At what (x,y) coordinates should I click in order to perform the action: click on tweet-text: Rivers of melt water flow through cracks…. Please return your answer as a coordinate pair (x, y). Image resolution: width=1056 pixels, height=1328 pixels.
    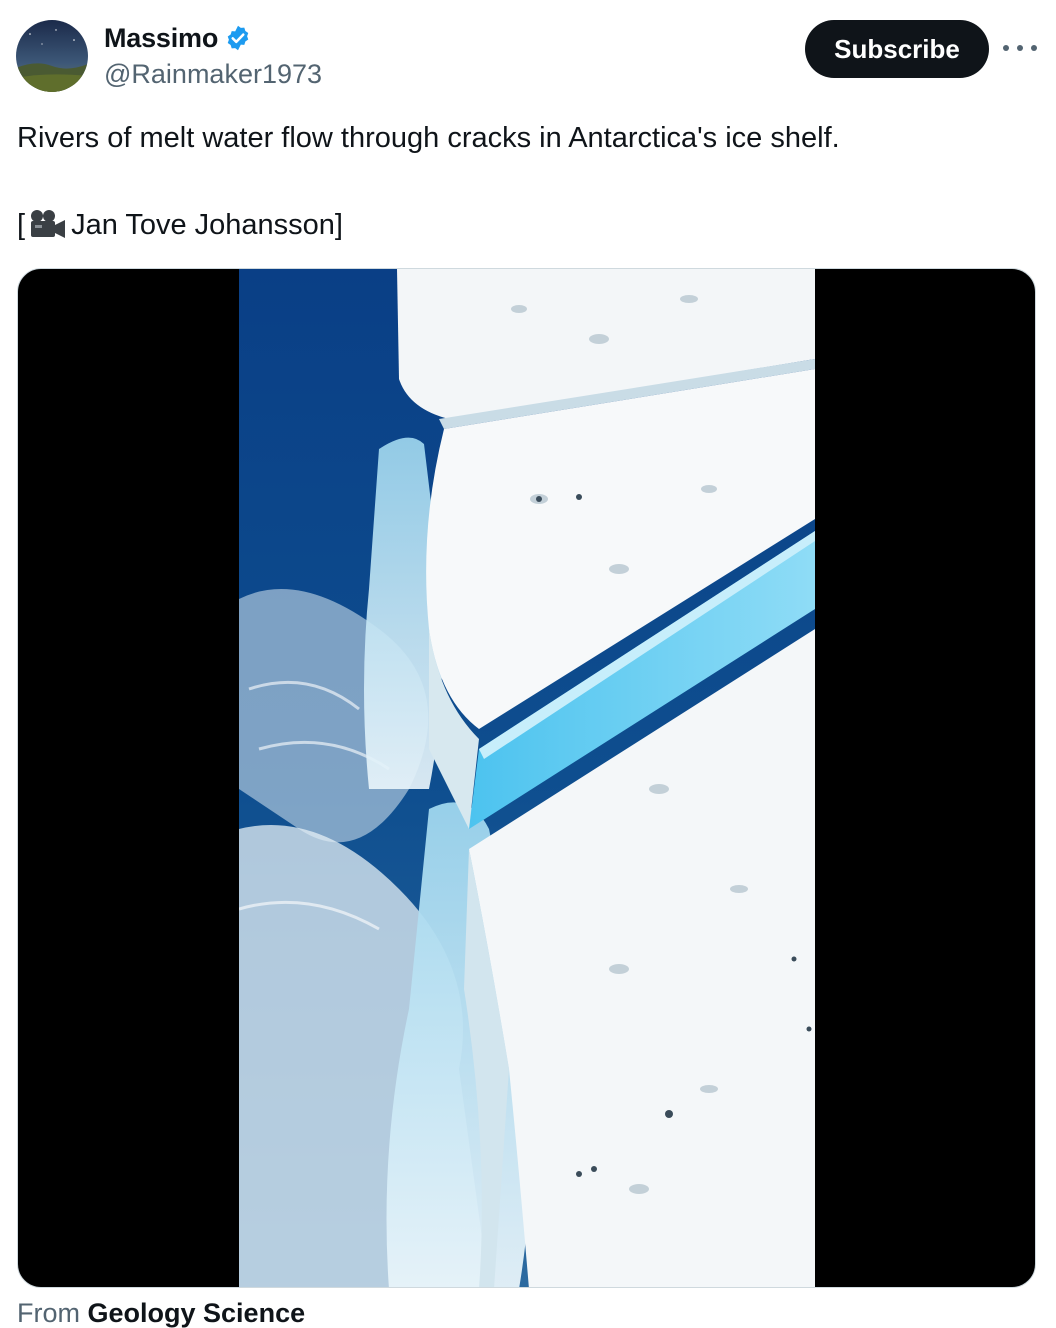
    Looking at the image, I should click on (428, 138).